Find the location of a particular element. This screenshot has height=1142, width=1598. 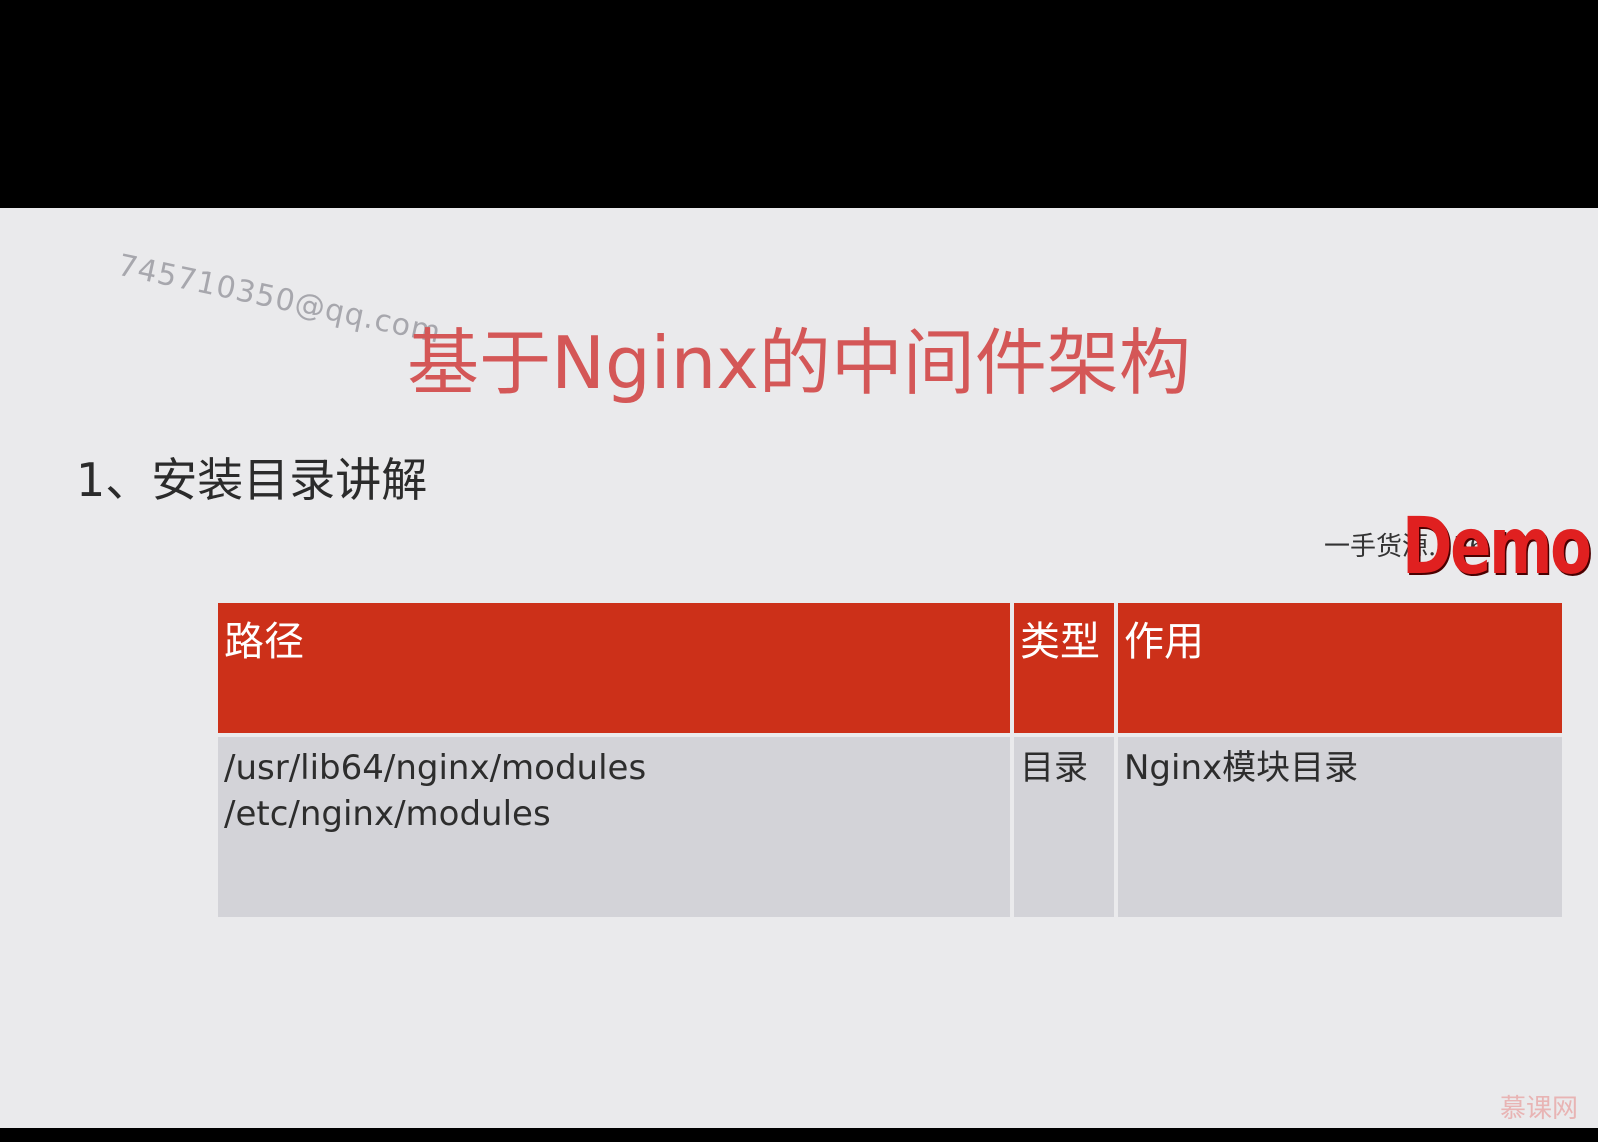

cell-desc: Nginx模块目录 is located at coordinates (1340, 827).